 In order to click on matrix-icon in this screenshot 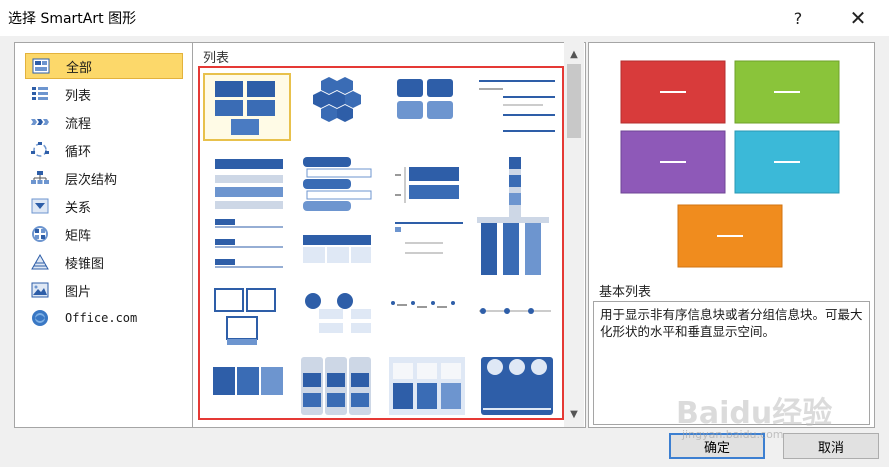, I will do `click(40, 234)`.